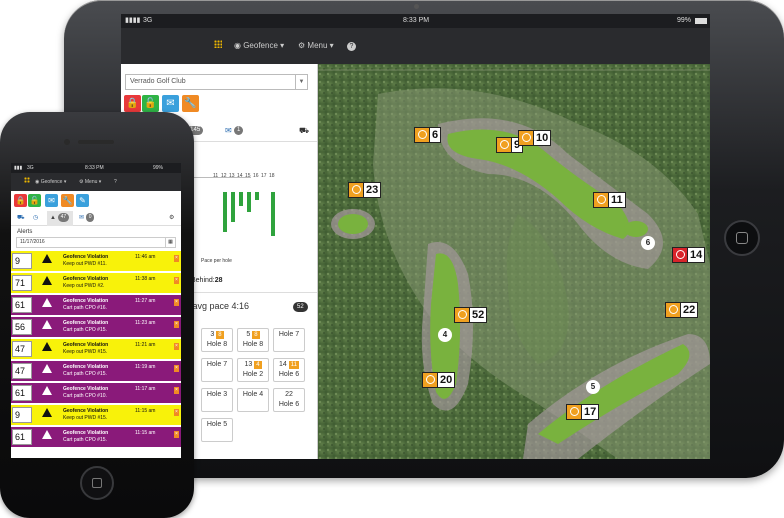 This screenshot has height=518, width=784. I want to click on hole-label: Hole 6, so click(289, 404).